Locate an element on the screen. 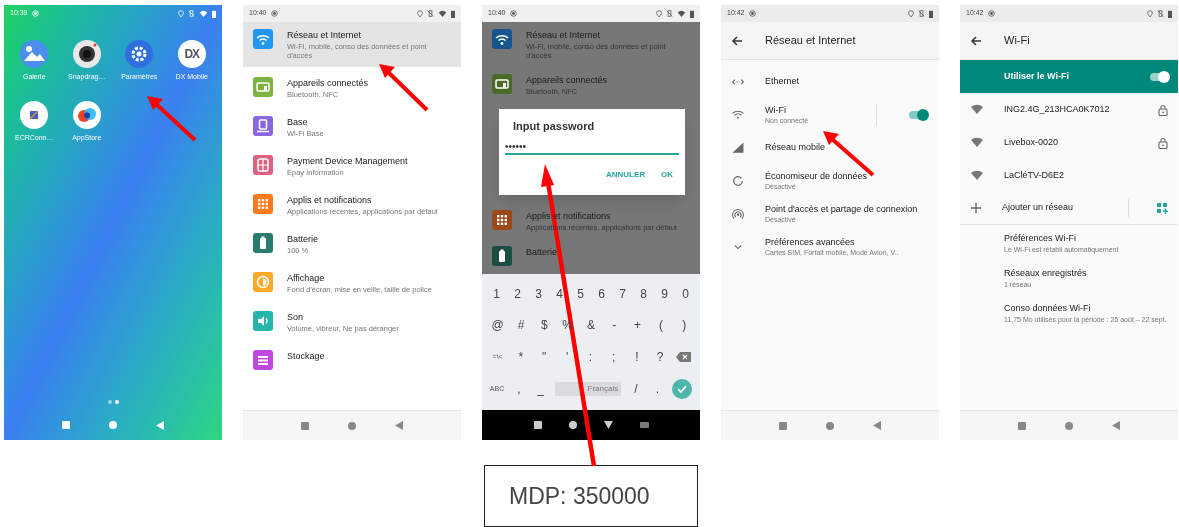 This screenshot has width=1179, height=527. keyboard-key: ) is located at coordinates (684, 325).